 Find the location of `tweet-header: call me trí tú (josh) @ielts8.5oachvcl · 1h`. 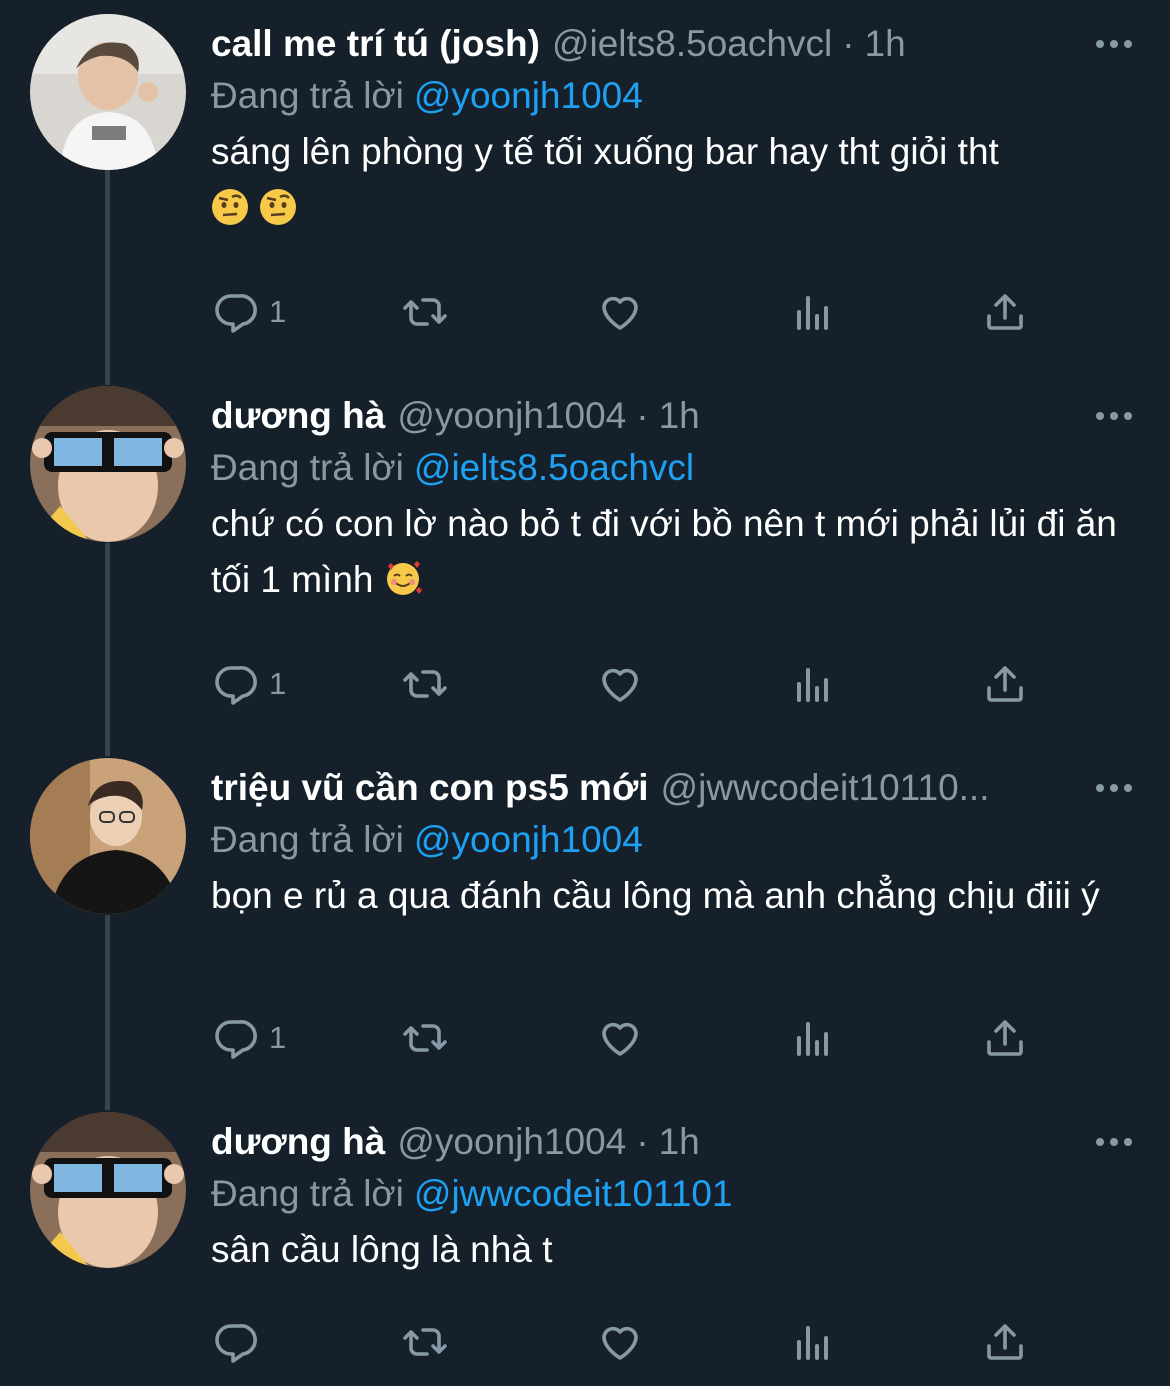

tweet-header: call me trí tú (josh) @ielts8.5oachvcl · 1h is located at coordinates (640, 44).